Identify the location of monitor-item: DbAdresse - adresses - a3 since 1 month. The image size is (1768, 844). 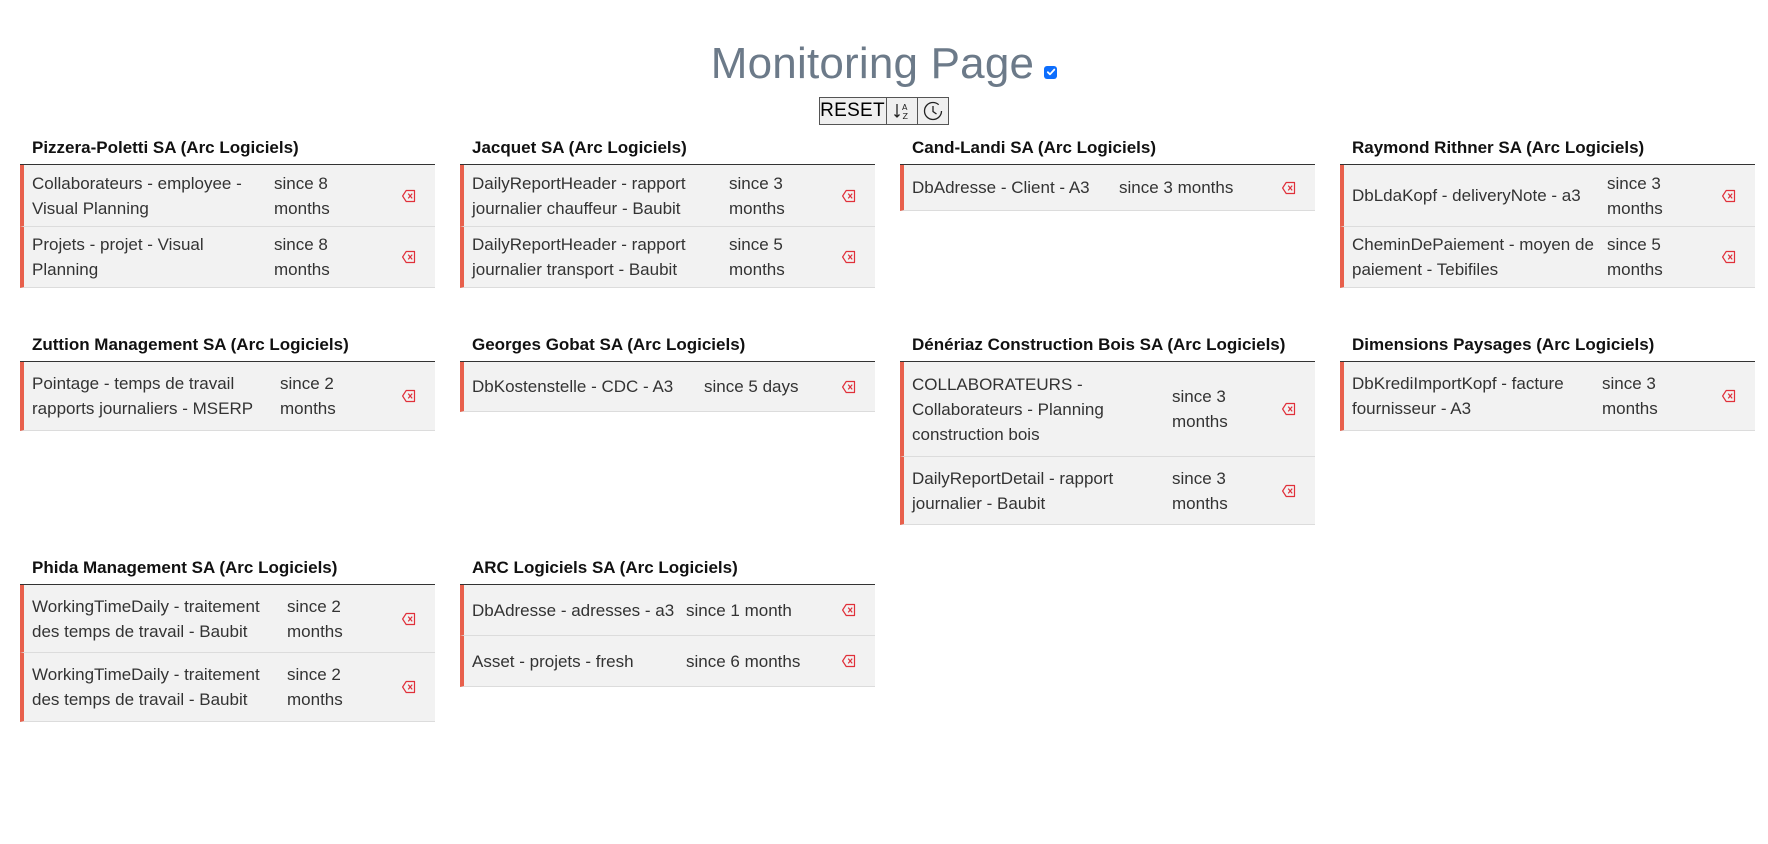
(667, 610).